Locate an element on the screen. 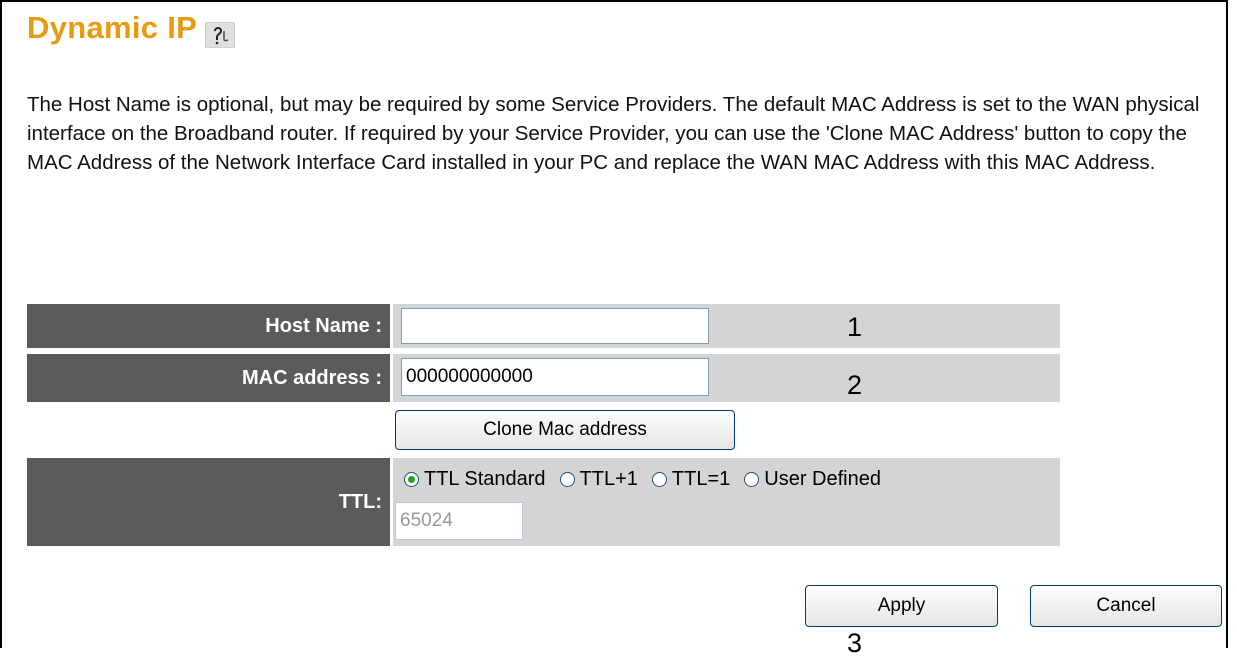  radio-label: TTL+1 is located at coordinates (608, 479).